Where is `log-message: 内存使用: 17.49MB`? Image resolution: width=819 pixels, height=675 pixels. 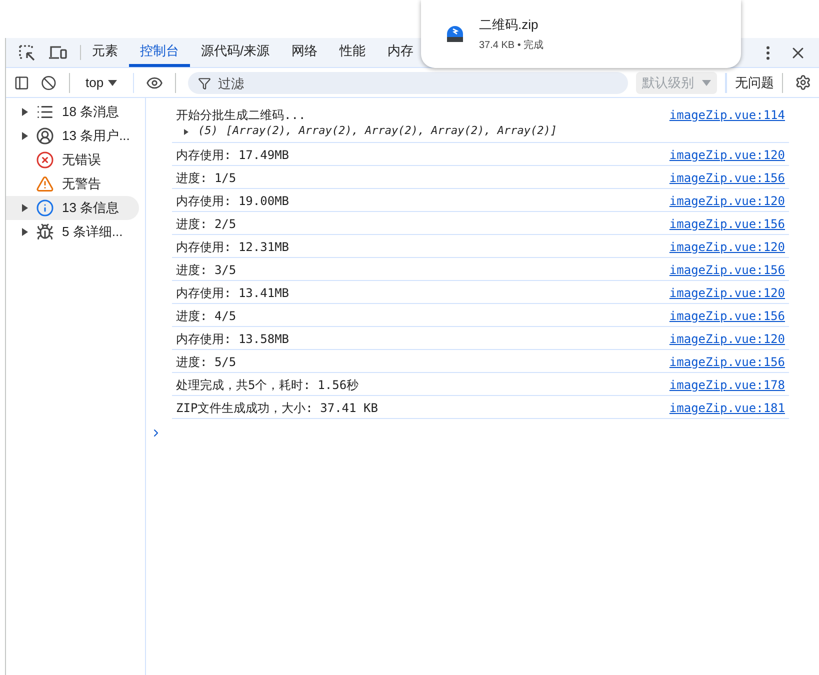
log-message: 内存使用: 17.49MB is located at coordinates (233, 155).